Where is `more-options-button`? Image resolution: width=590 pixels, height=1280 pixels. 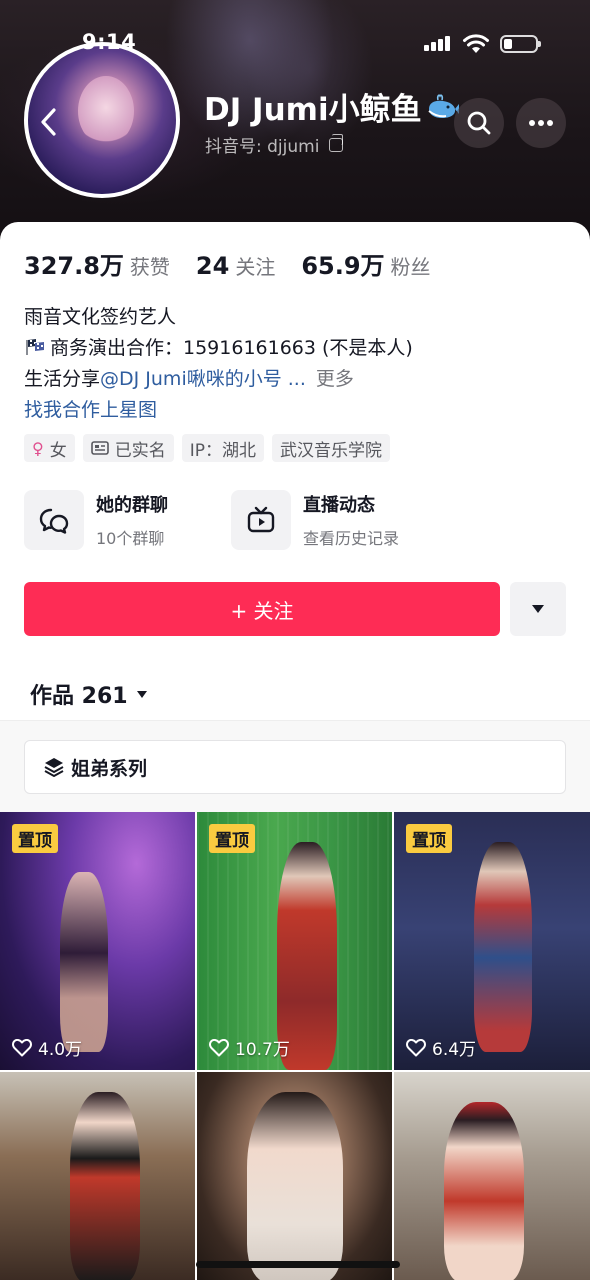
more-options-button is located at coordinates (541, 123).